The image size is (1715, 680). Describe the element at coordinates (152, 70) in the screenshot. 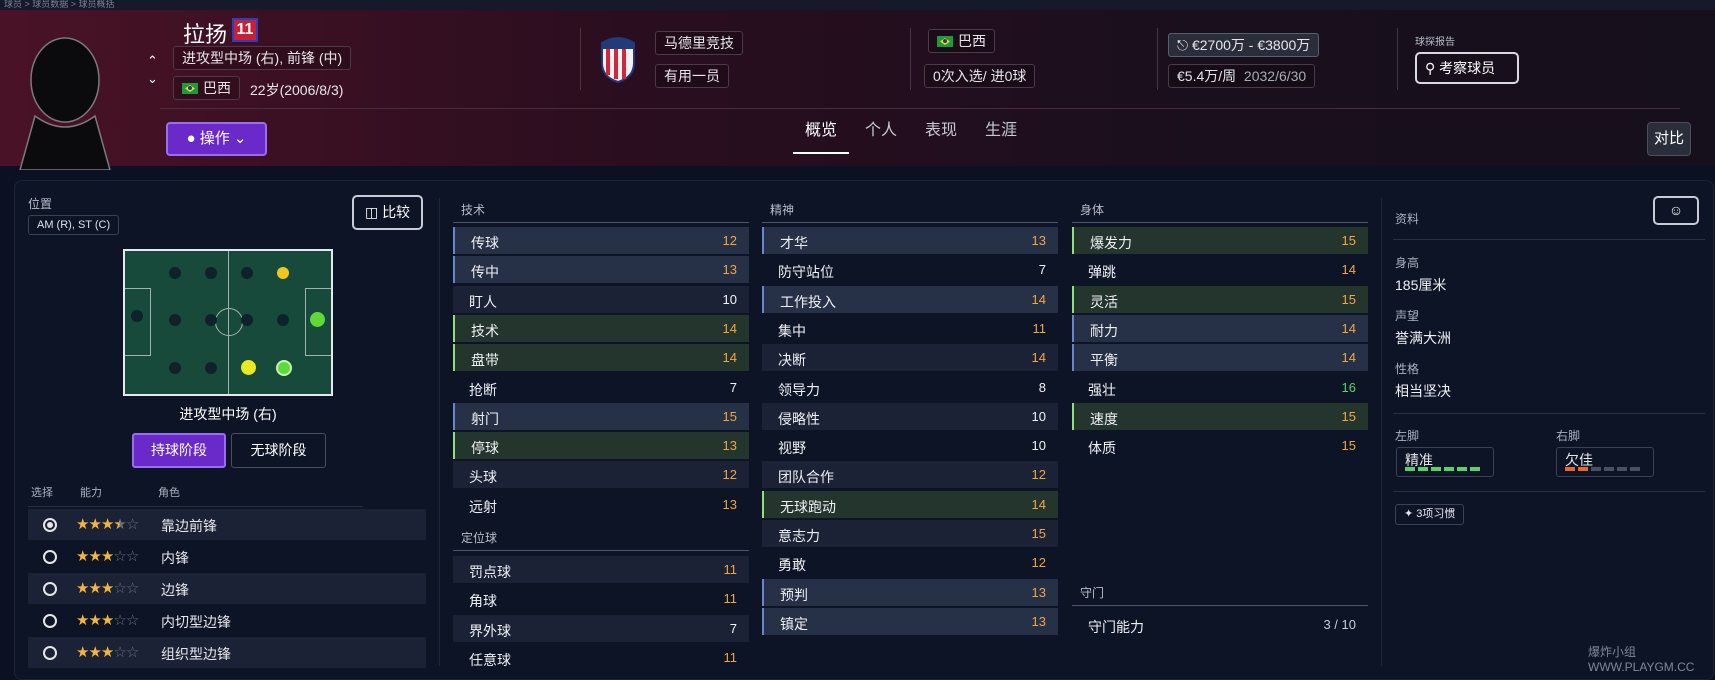

I see `player-nav-arrows: ⌃ ⌄` at that location.